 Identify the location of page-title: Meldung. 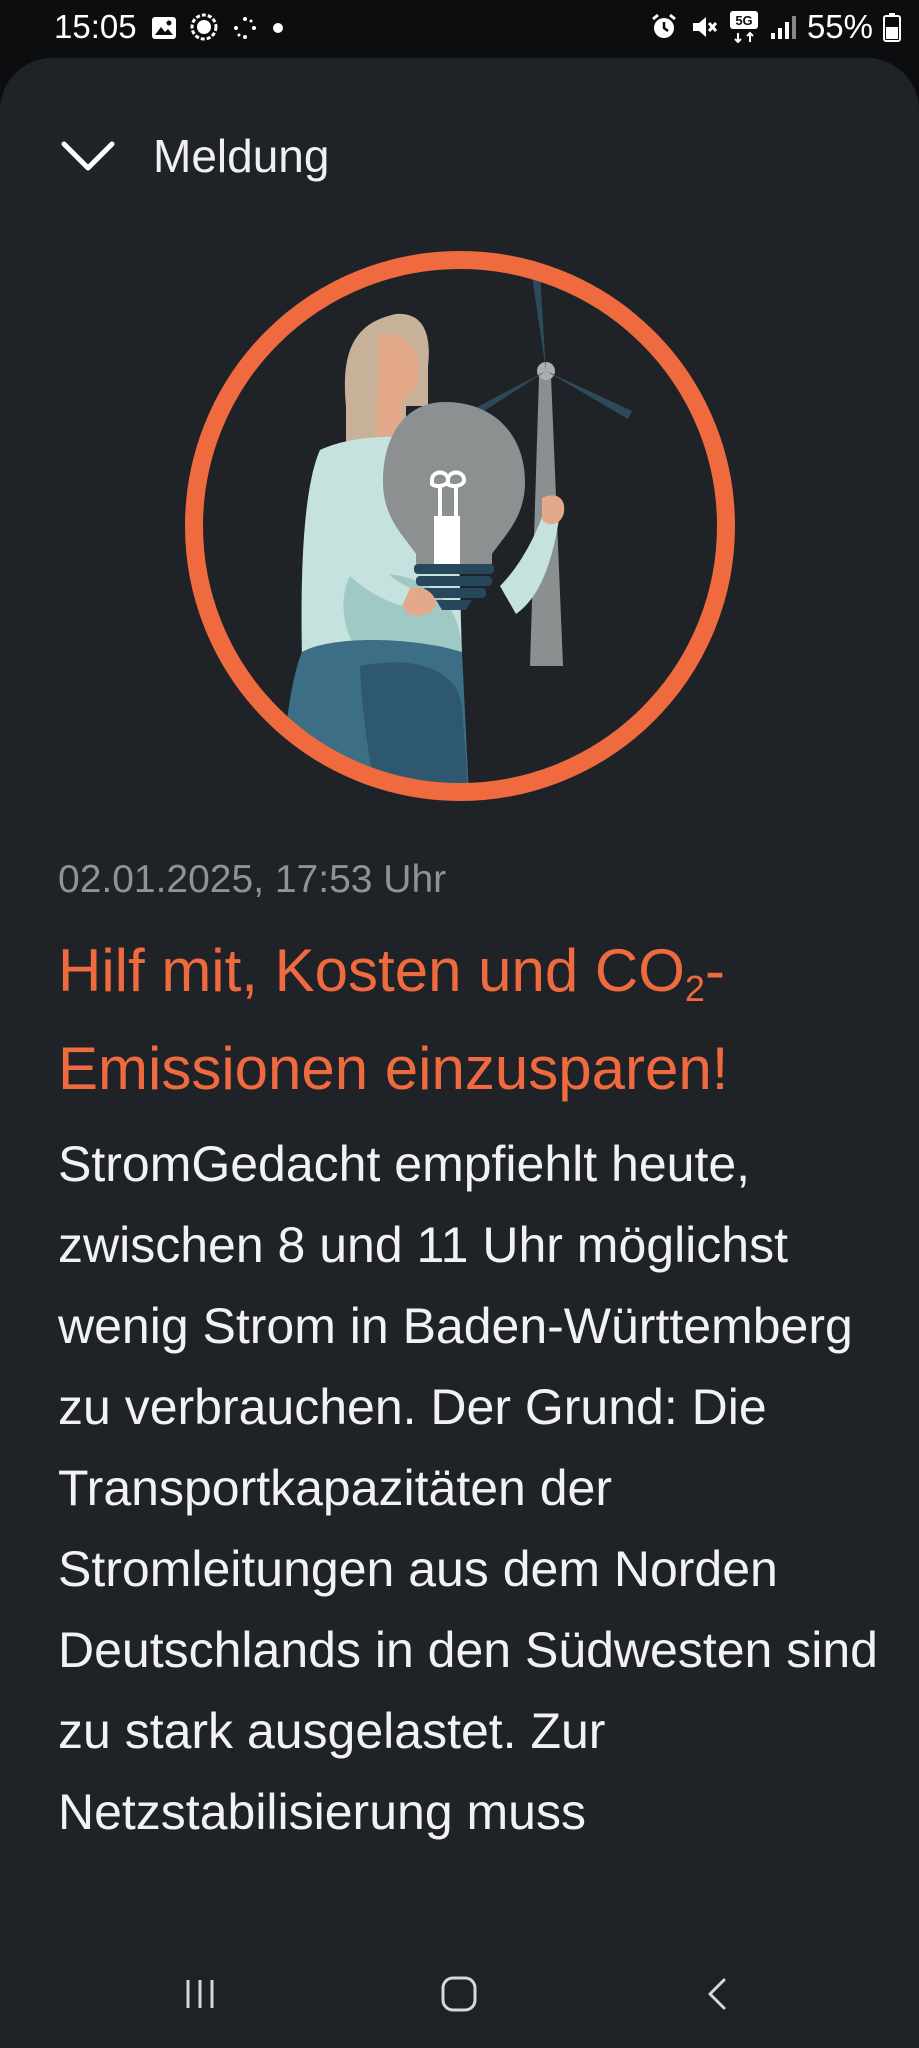
(241, 156).